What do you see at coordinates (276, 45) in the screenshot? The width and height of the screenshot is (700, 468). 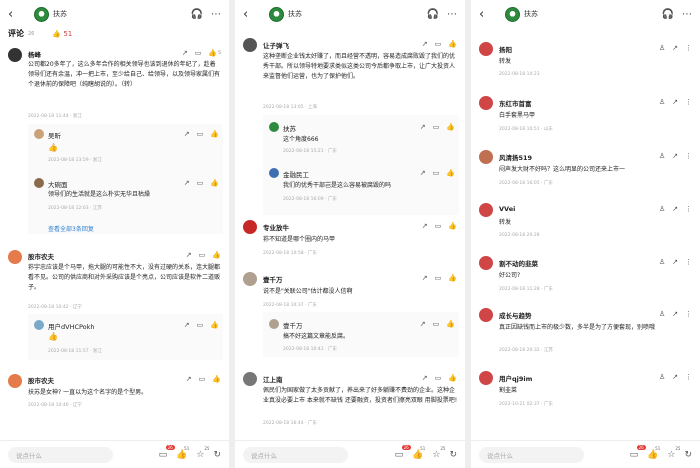 I see `comment-author: 让子弹飞` at bounding box center [276, 45].